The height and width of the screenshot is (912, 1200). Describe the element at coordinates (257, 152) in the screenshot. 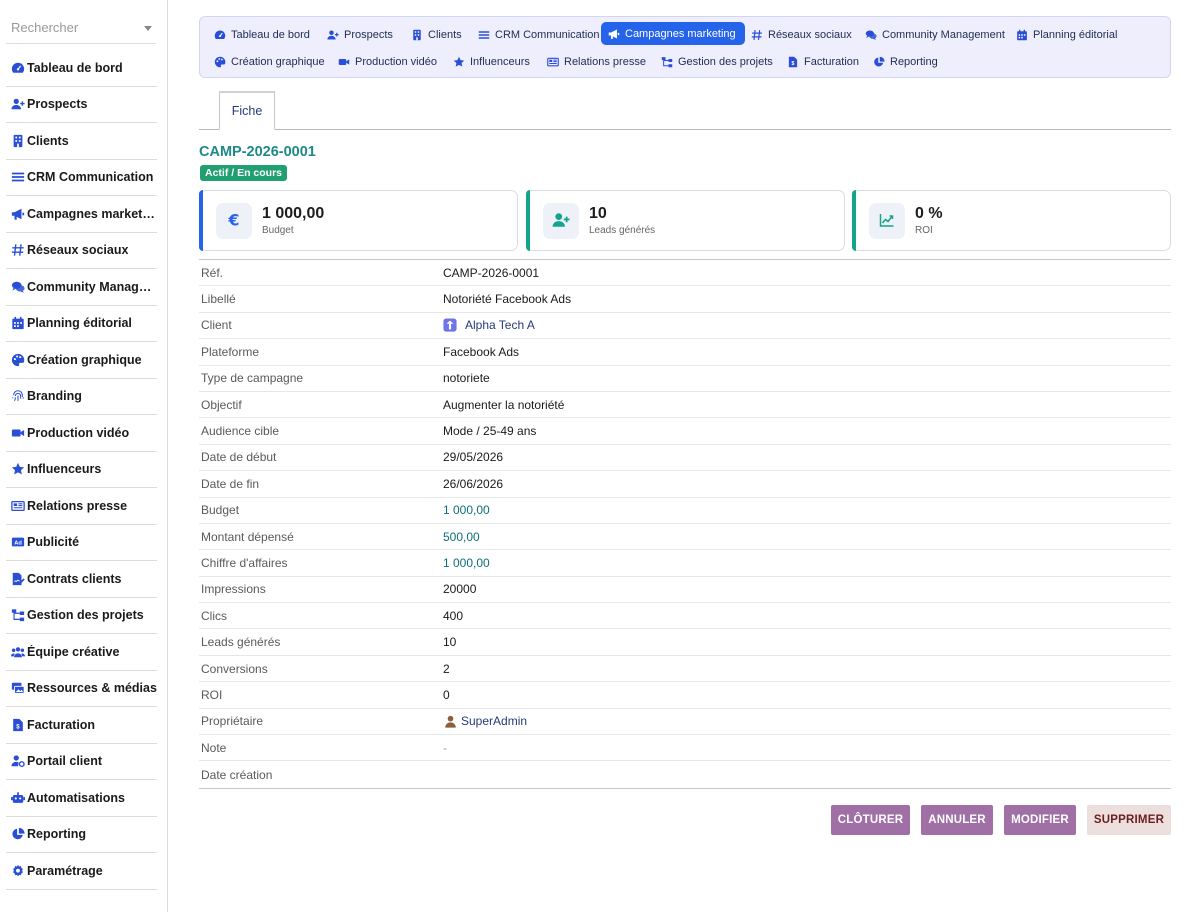

I see `record-reference: CAMP-2026-0001` at that location.